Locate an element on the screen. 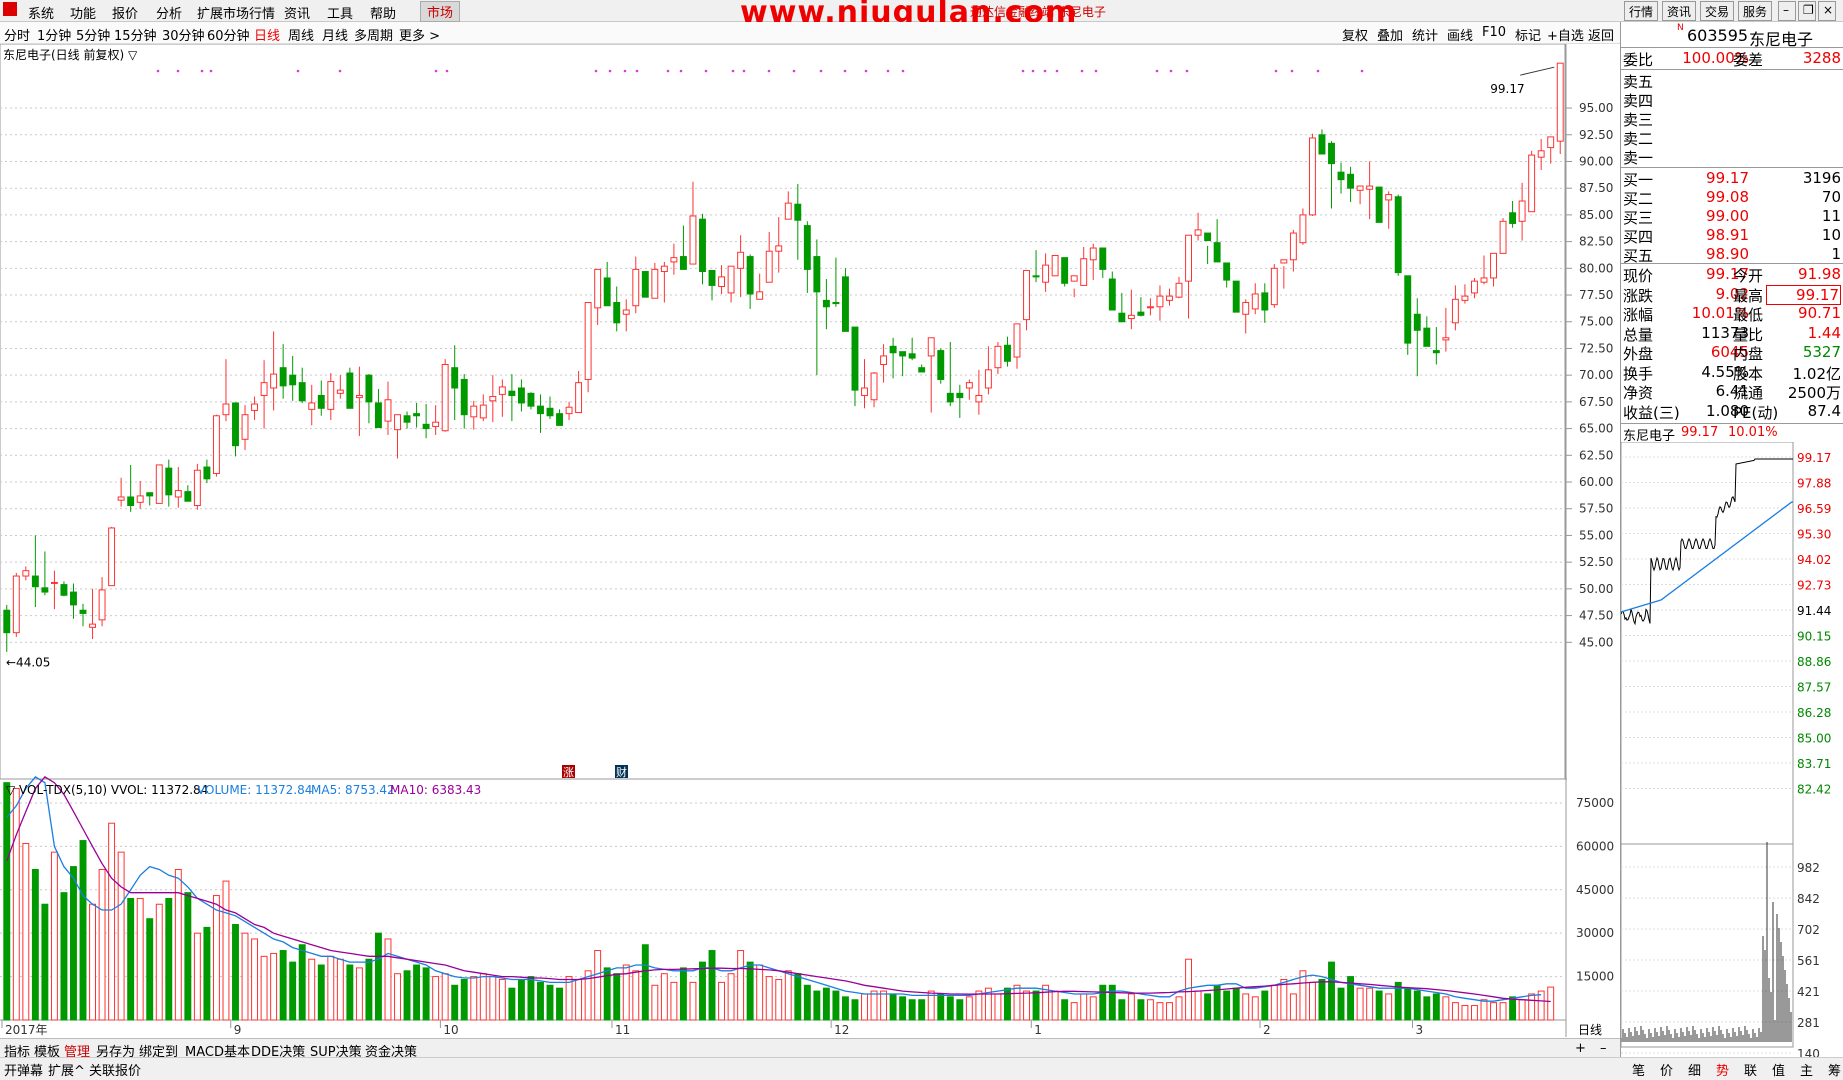  btn-add-watch: +自选 is located at coordinates (1565, 34).